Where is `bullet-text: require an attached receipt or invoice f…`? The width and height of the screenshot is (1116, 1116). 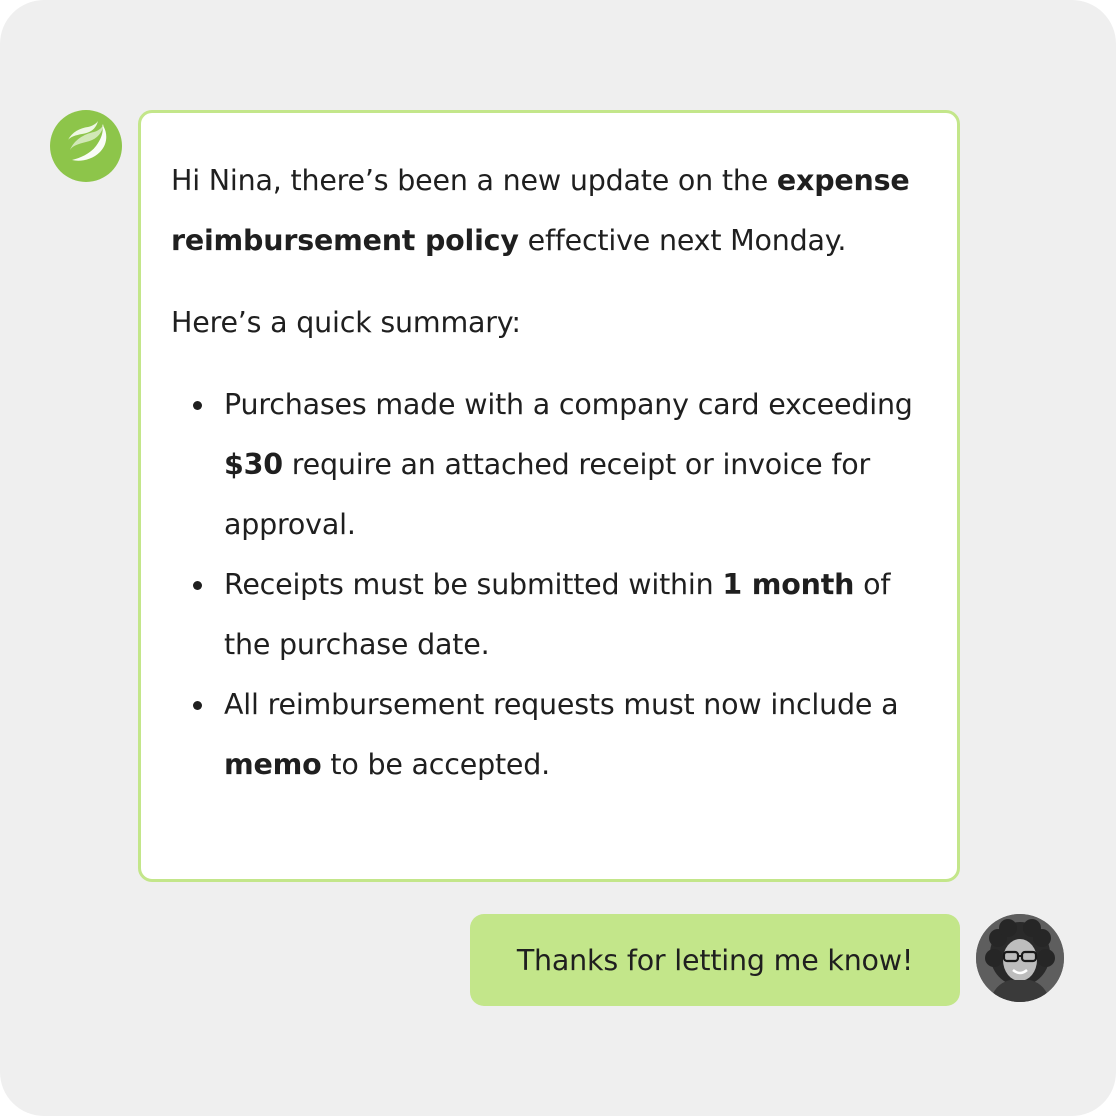 bullet-text: require an attached receipt or invoice f… is located at coordinates (547, 494).